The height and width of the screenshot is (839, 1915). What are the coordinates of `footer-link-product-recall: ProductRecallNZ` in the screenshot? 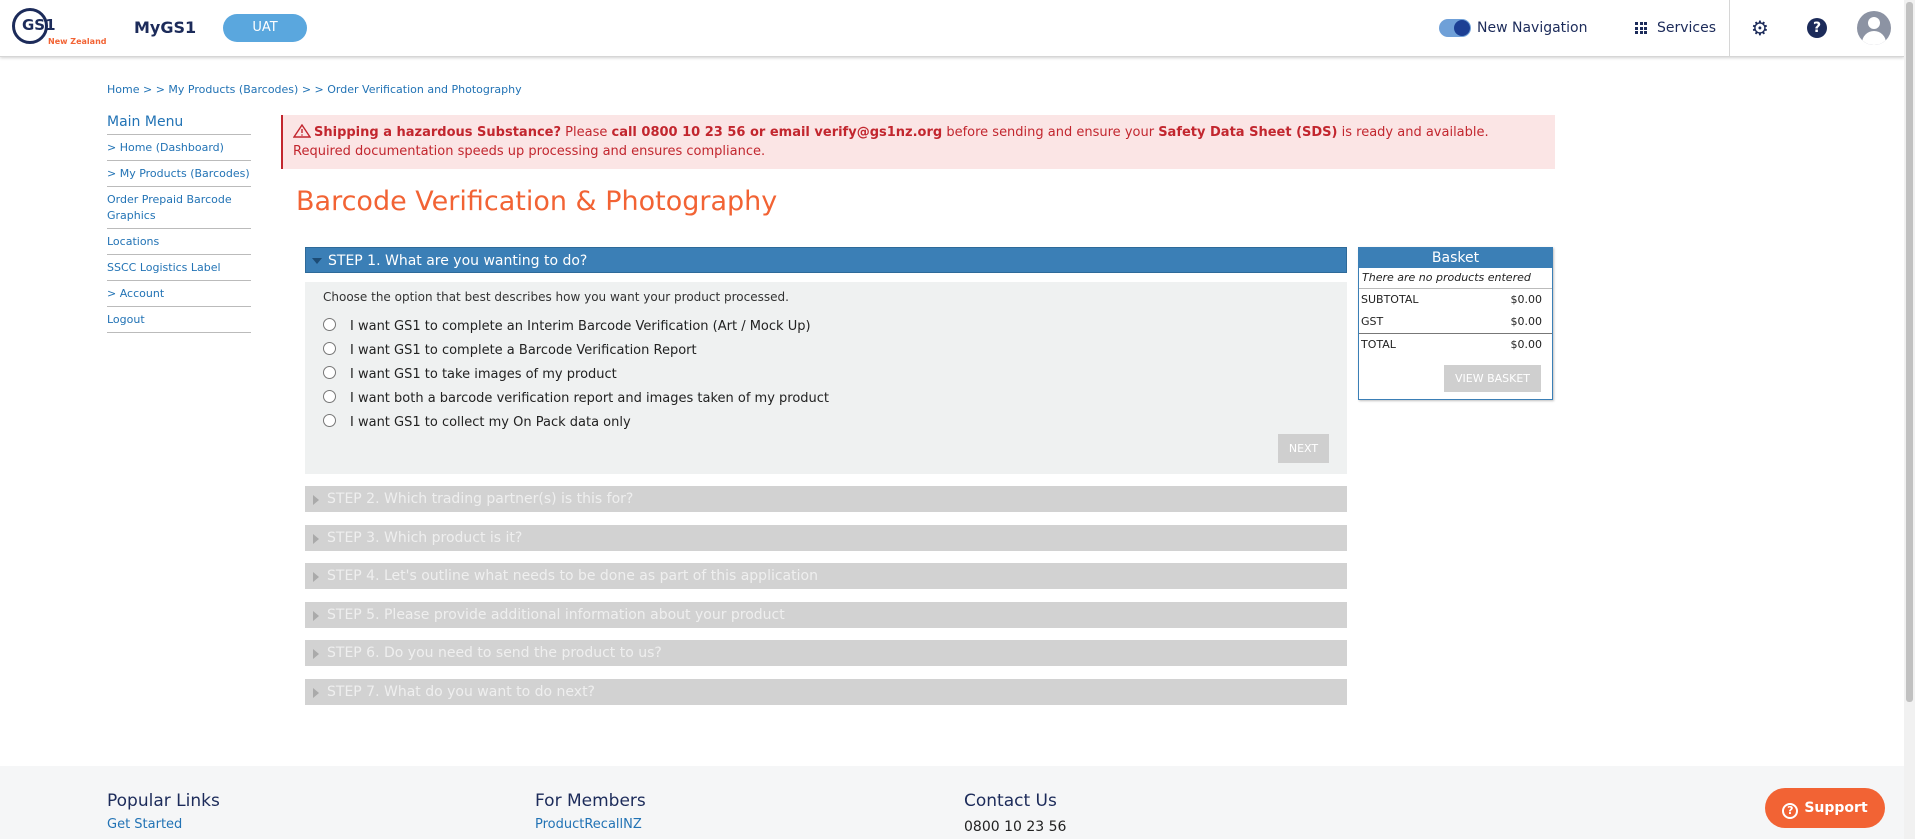 It's located at (590, 824).